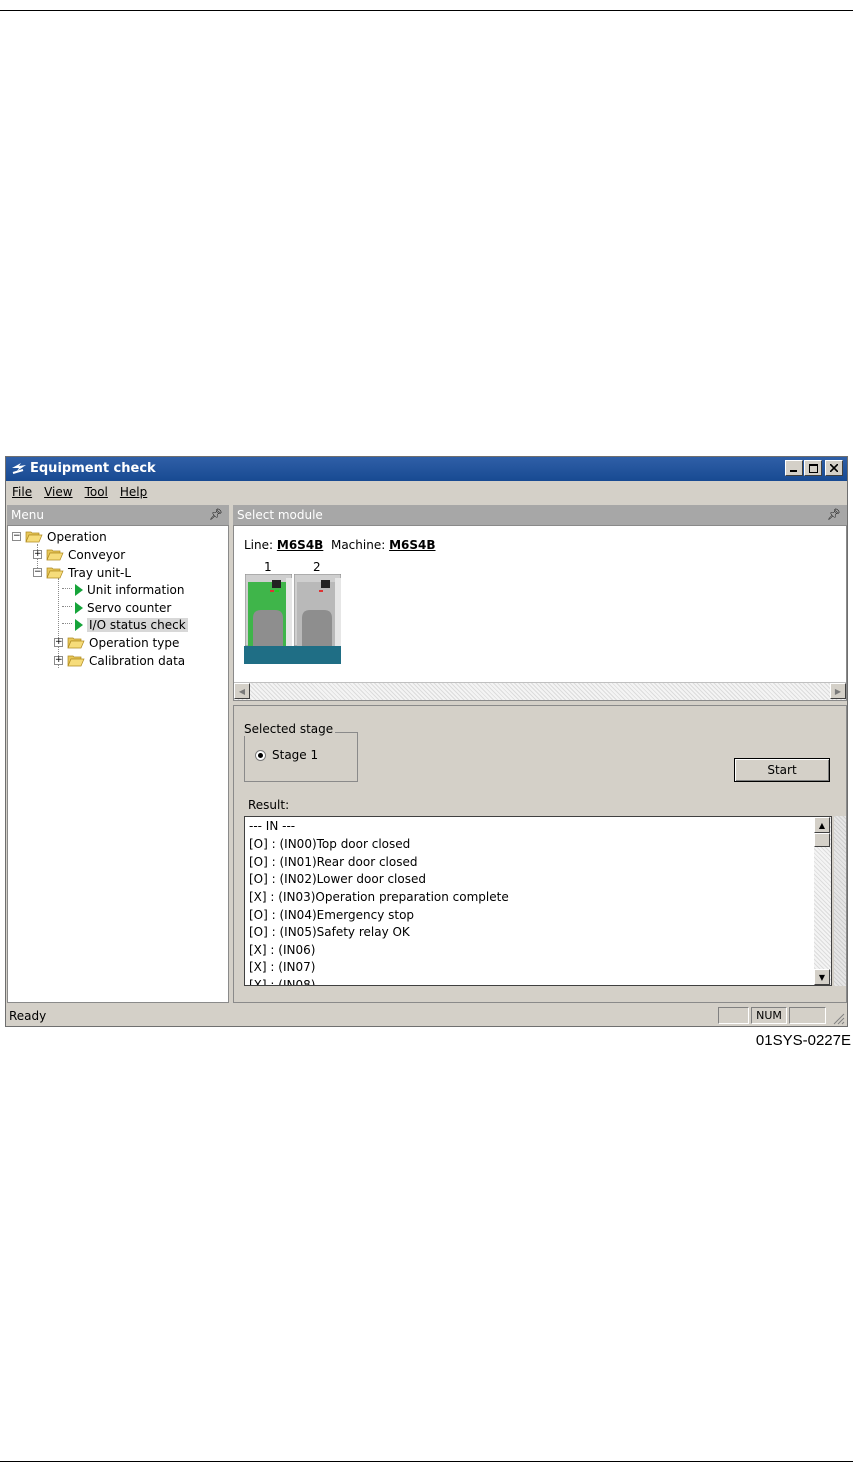  What do you see at coordinates (822, 825) in the screenshot?
I see `scroll-up-button: ▲` at bounding box center [822, 825].